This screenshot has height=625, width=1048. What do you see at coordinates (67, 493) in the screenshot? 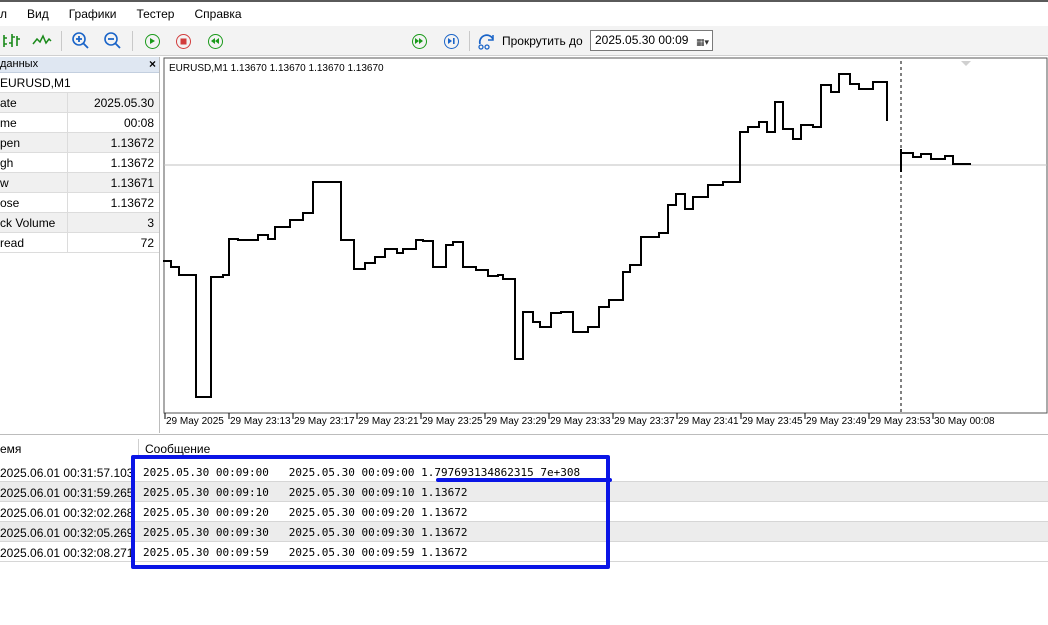
I see `journal-time: 2025.06.01 00:31:59.265` at bounding box center [67, 493].